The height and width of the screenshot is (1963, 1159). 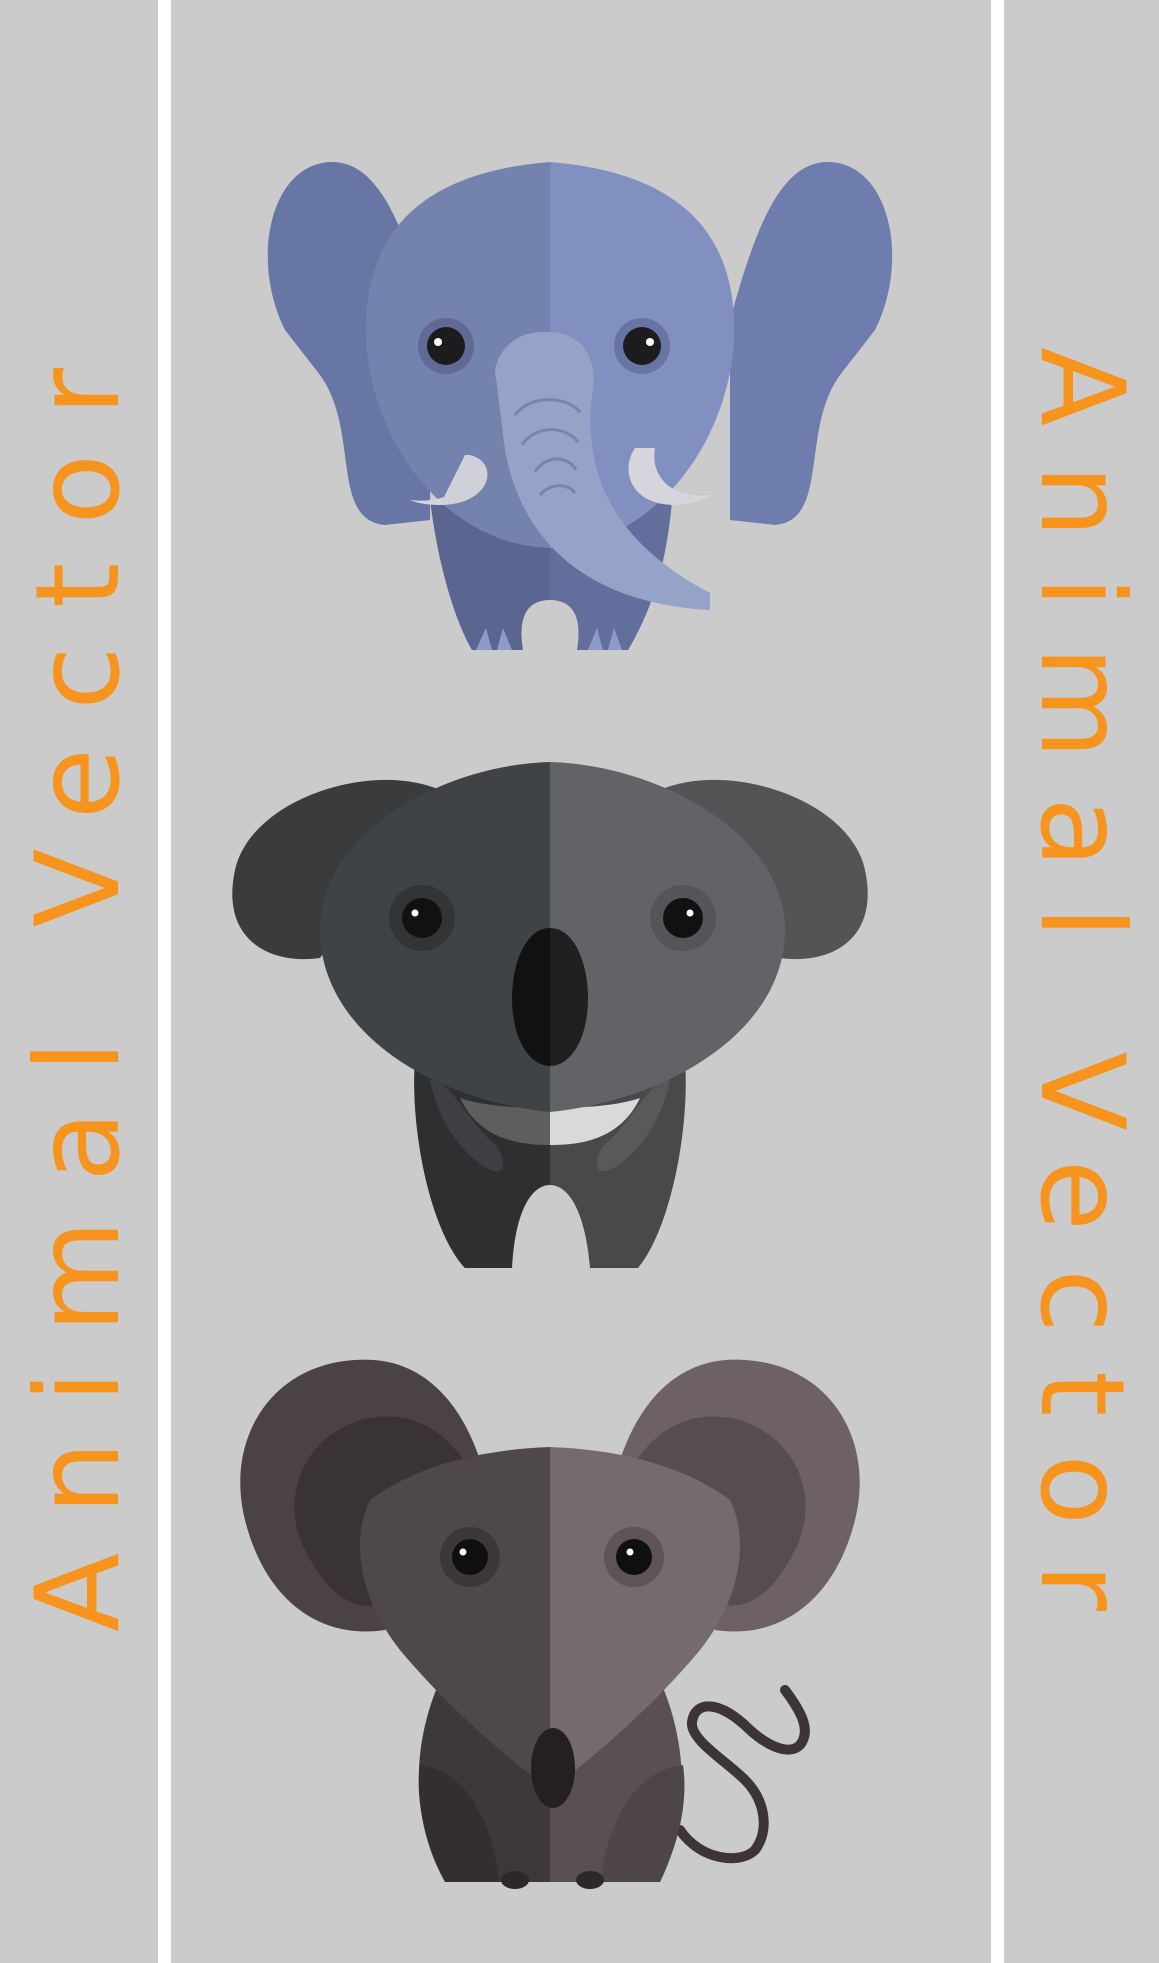 I want to click on koala-icon, so click(x=550, y=1015).